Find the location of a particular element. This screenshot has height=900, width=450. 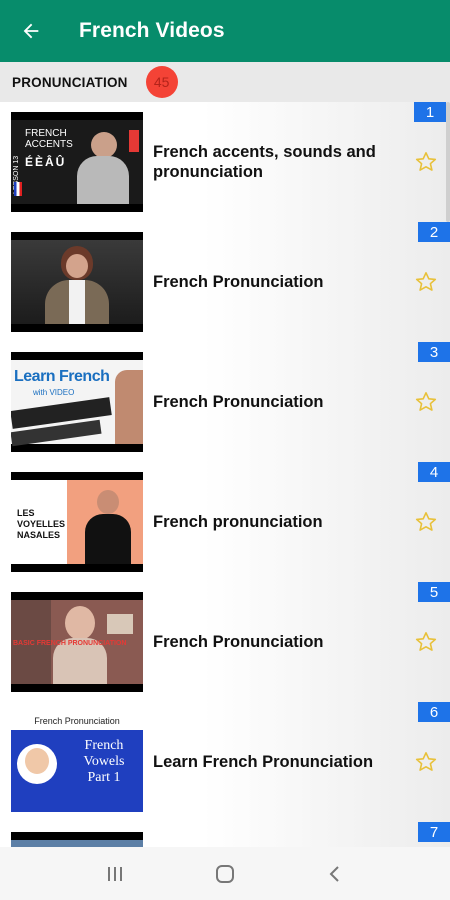

thumb-text: LES is located at coordinates (26, 513).